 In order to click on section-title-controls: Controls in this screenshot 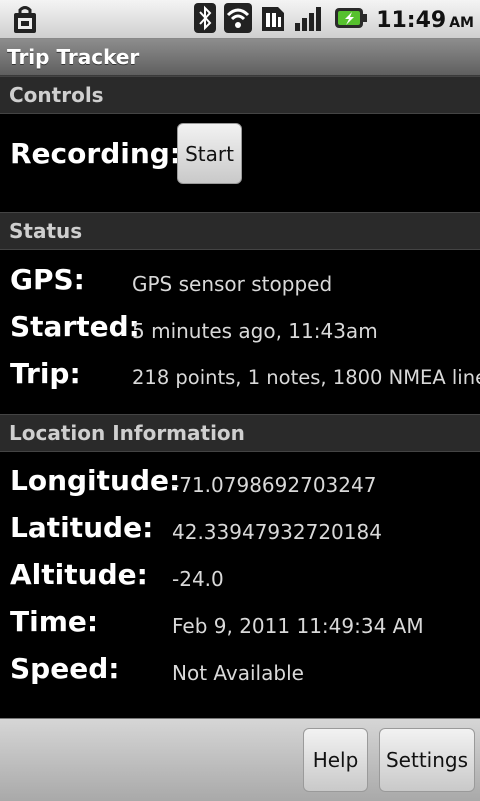, I will do `click(56, 95)`.